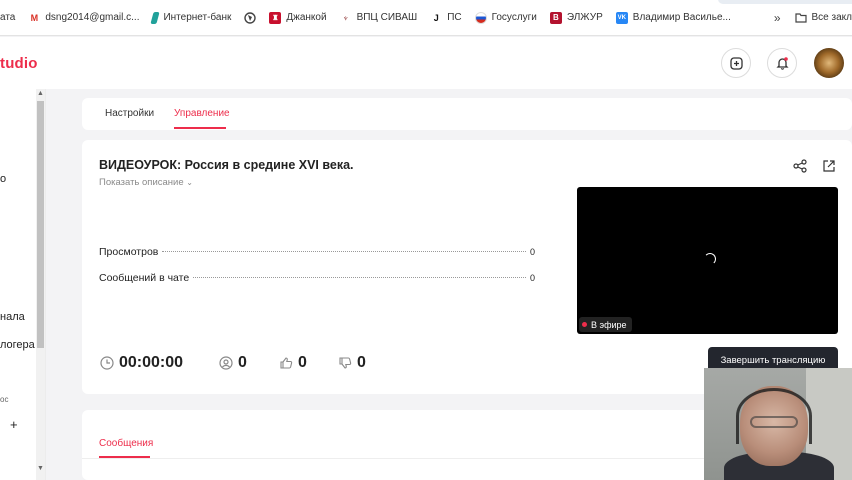 The width and height of the screenshot is (852, 480). What do you see at coordinates (576, 17) in the screenshot?
I see `bookmark-elzhur: B ЭЛЖУР` at bounding box center [576, 17].